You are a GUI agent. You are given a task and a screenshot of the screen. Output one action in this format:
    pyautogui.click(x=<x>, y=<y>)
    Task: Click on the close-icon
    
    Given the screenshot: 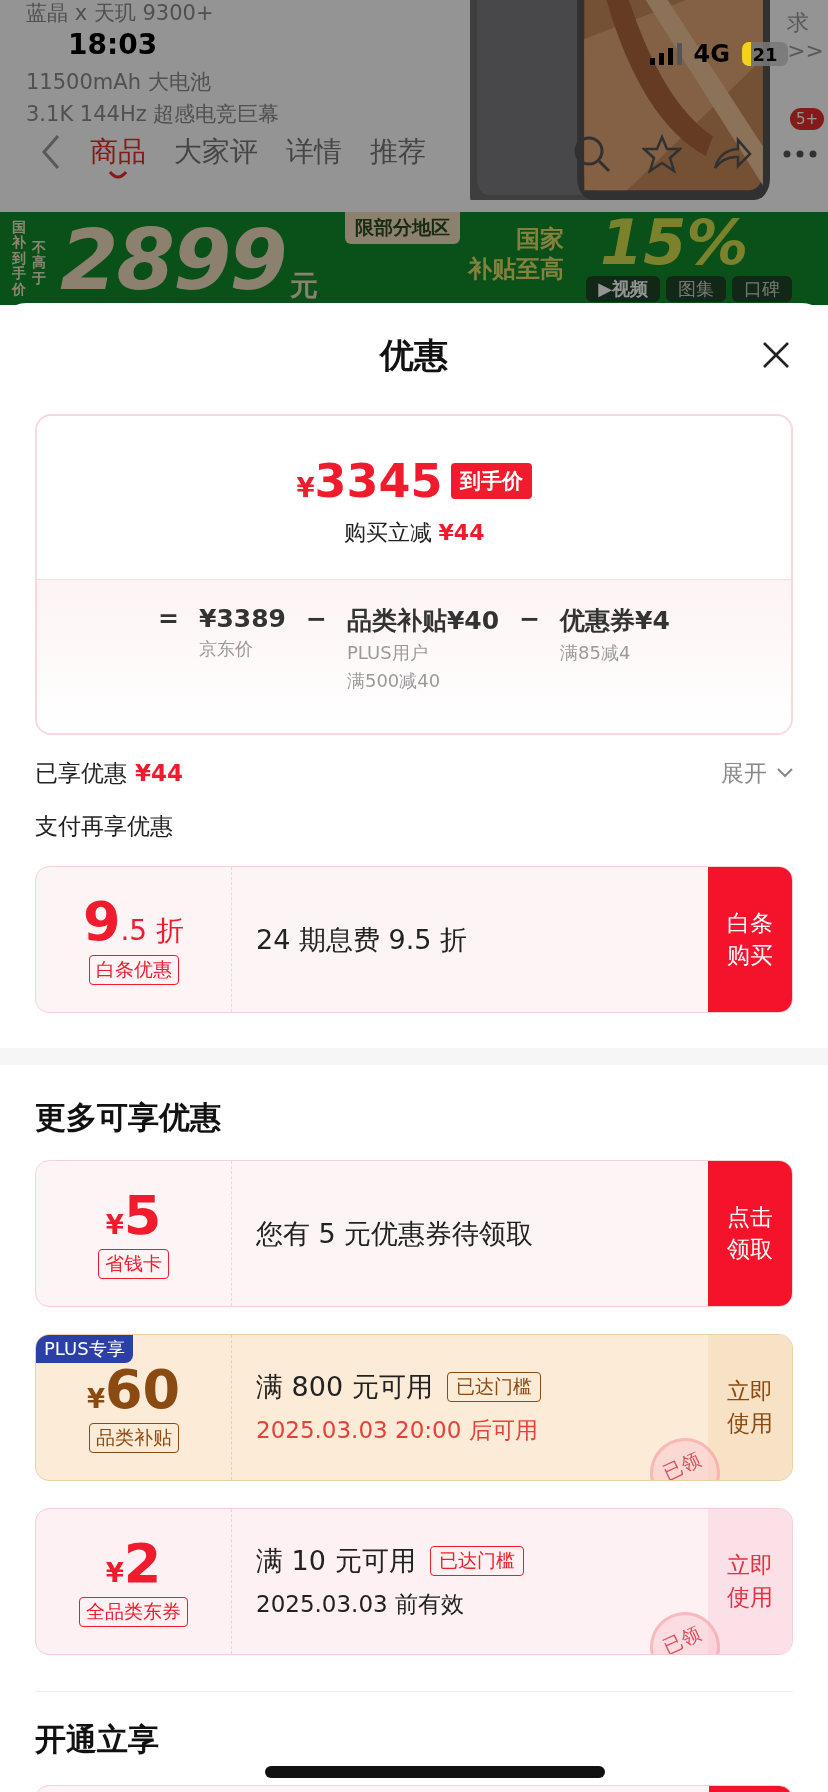 What is the action you would take?
    pyautogui.click(x=776, y=355)
    